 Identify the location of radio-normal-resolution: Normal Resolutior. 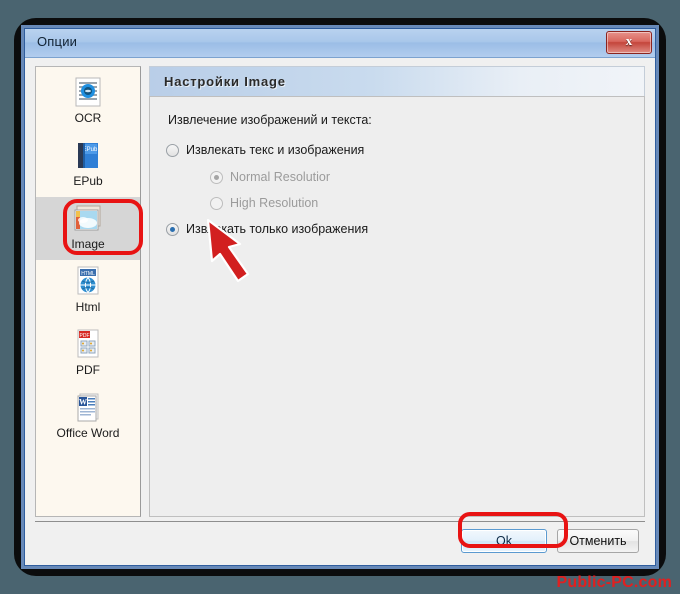
(419, 177).